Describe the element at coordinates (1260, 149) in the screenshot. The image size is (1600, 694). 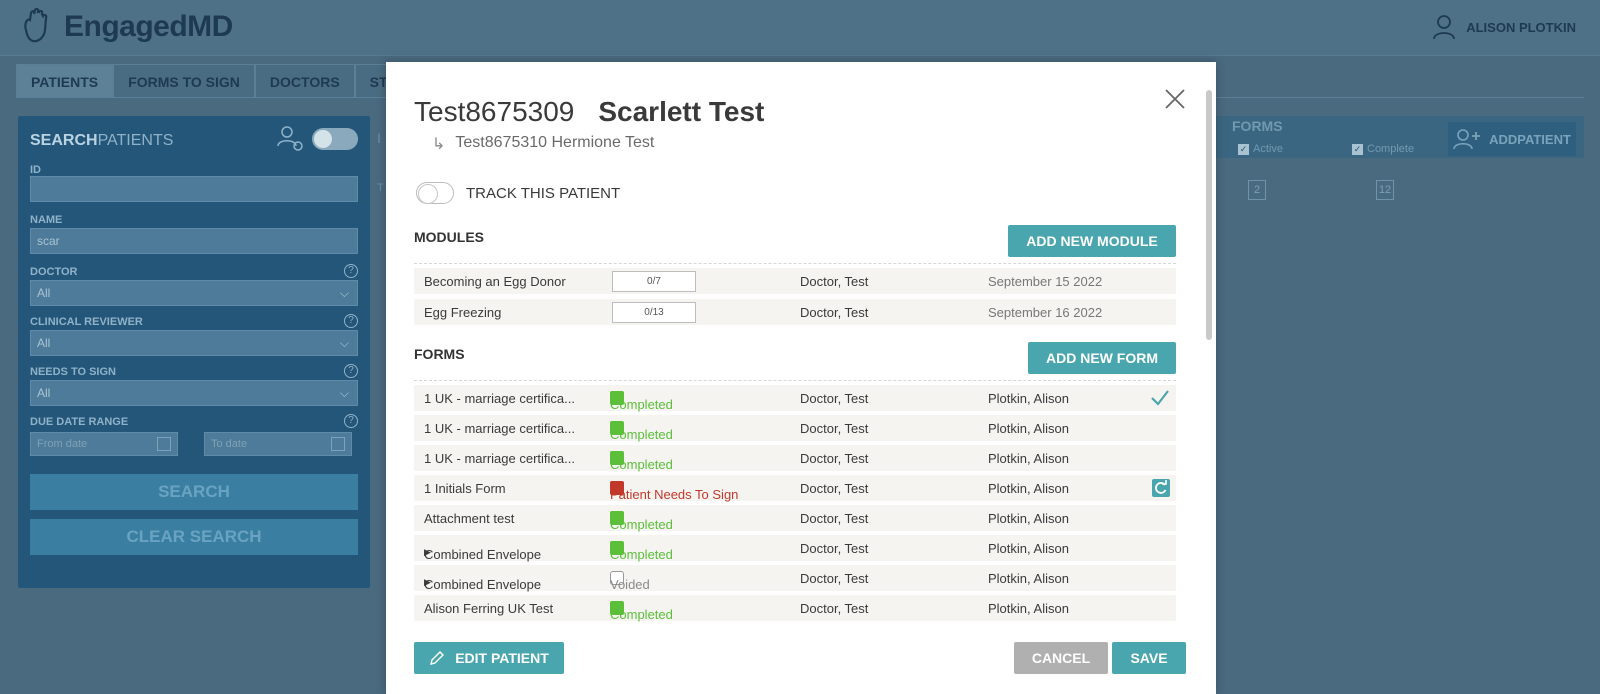
I see `active-filter: ✓ Active` at that location.